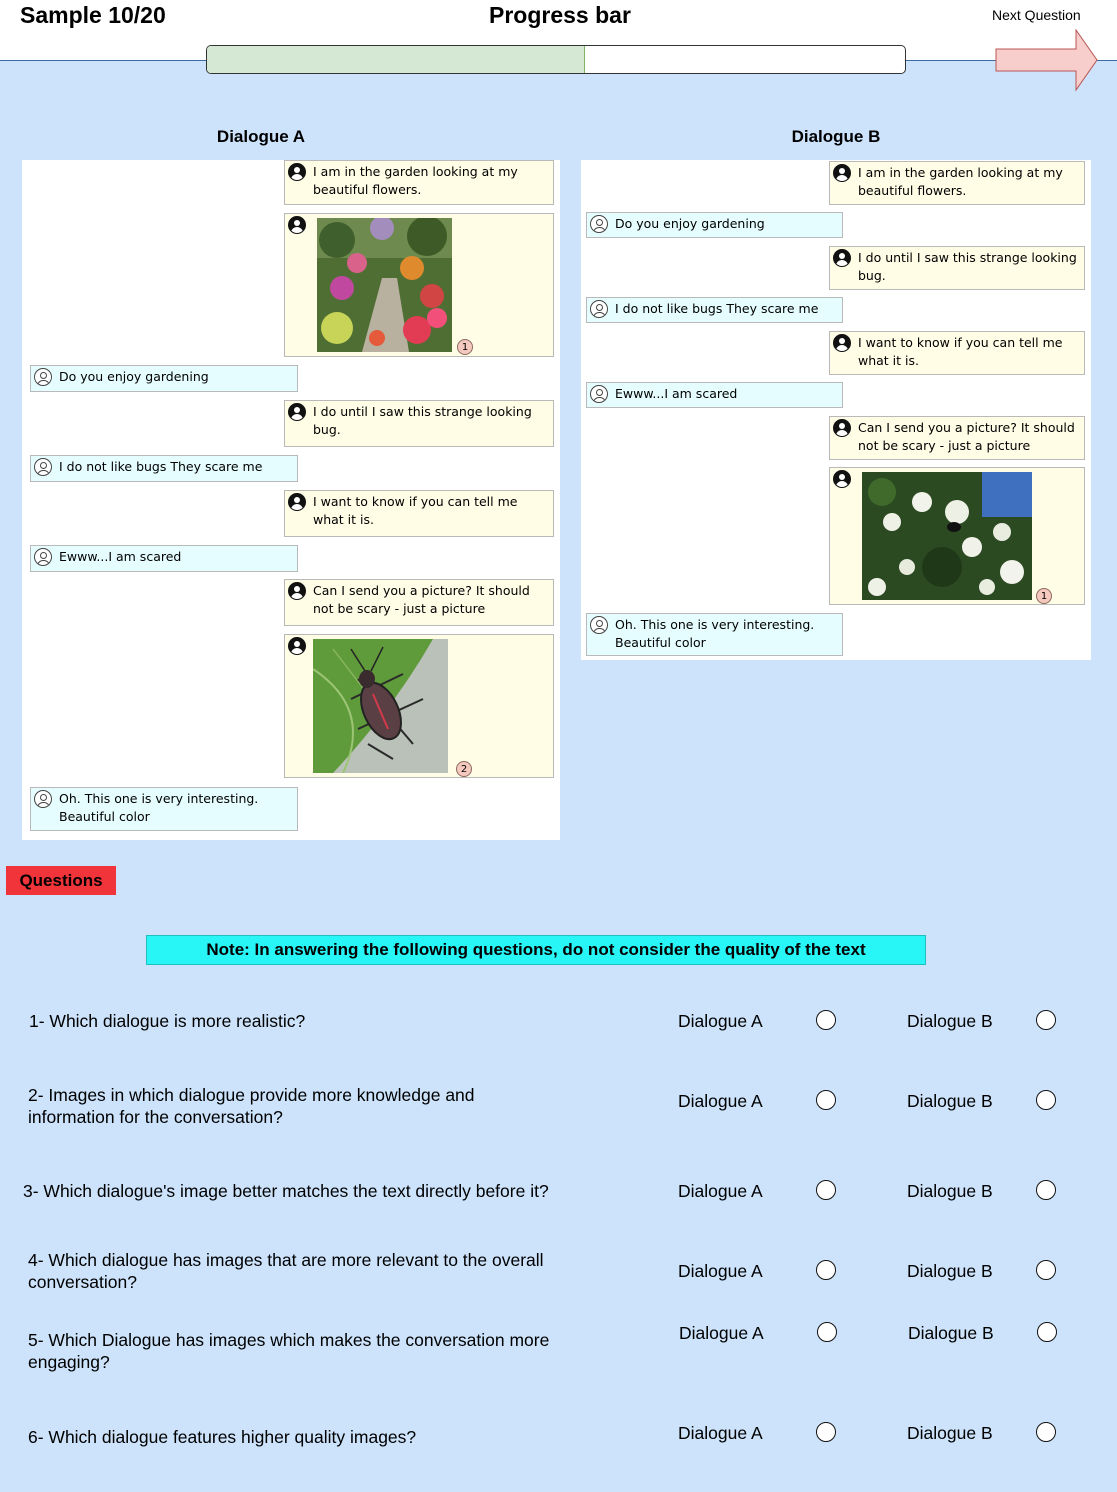  Describe the element at coordinates (464, 769) in the screenshot. I see `image-number-badge: 2` at that location.